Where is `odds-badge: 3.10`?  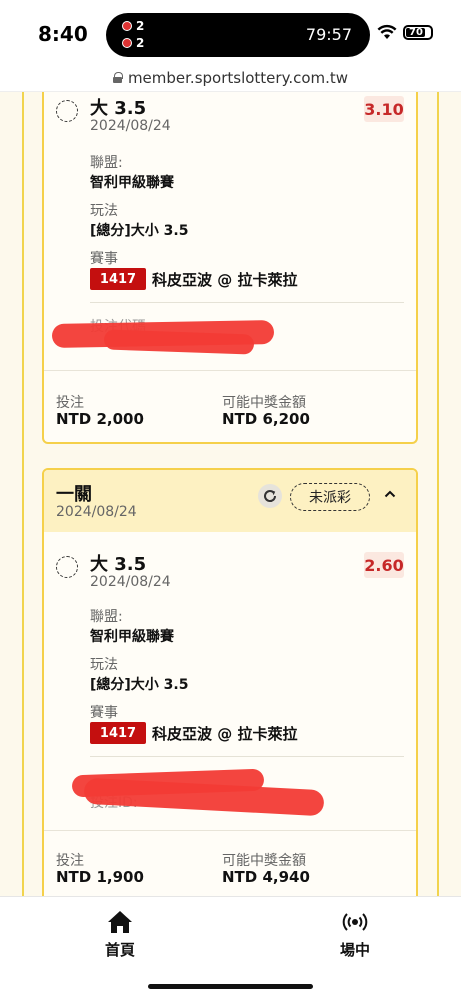 odds-badge: 3.10 is located at coordinates (384, 109).